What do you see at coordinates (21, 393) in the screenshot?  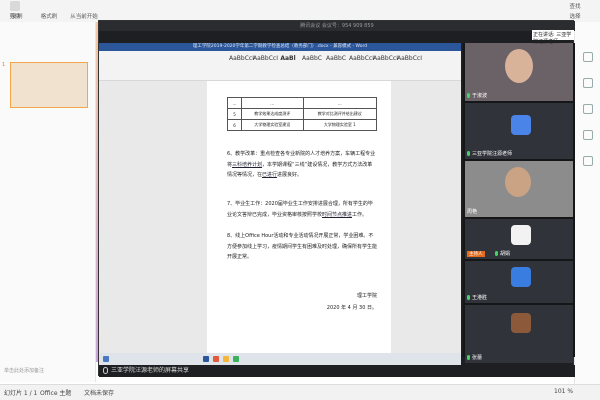 I see `slide-counter: 幻灯片 1 / 1` at bounding box center [21, 393].